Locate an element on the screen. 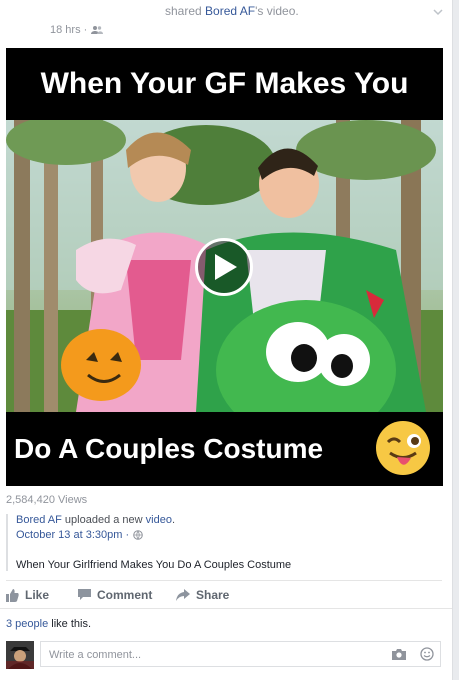 The width and height of the screenshot is (459, 680). shared-page-link: Bored AF is located at coordinates (230, 11).